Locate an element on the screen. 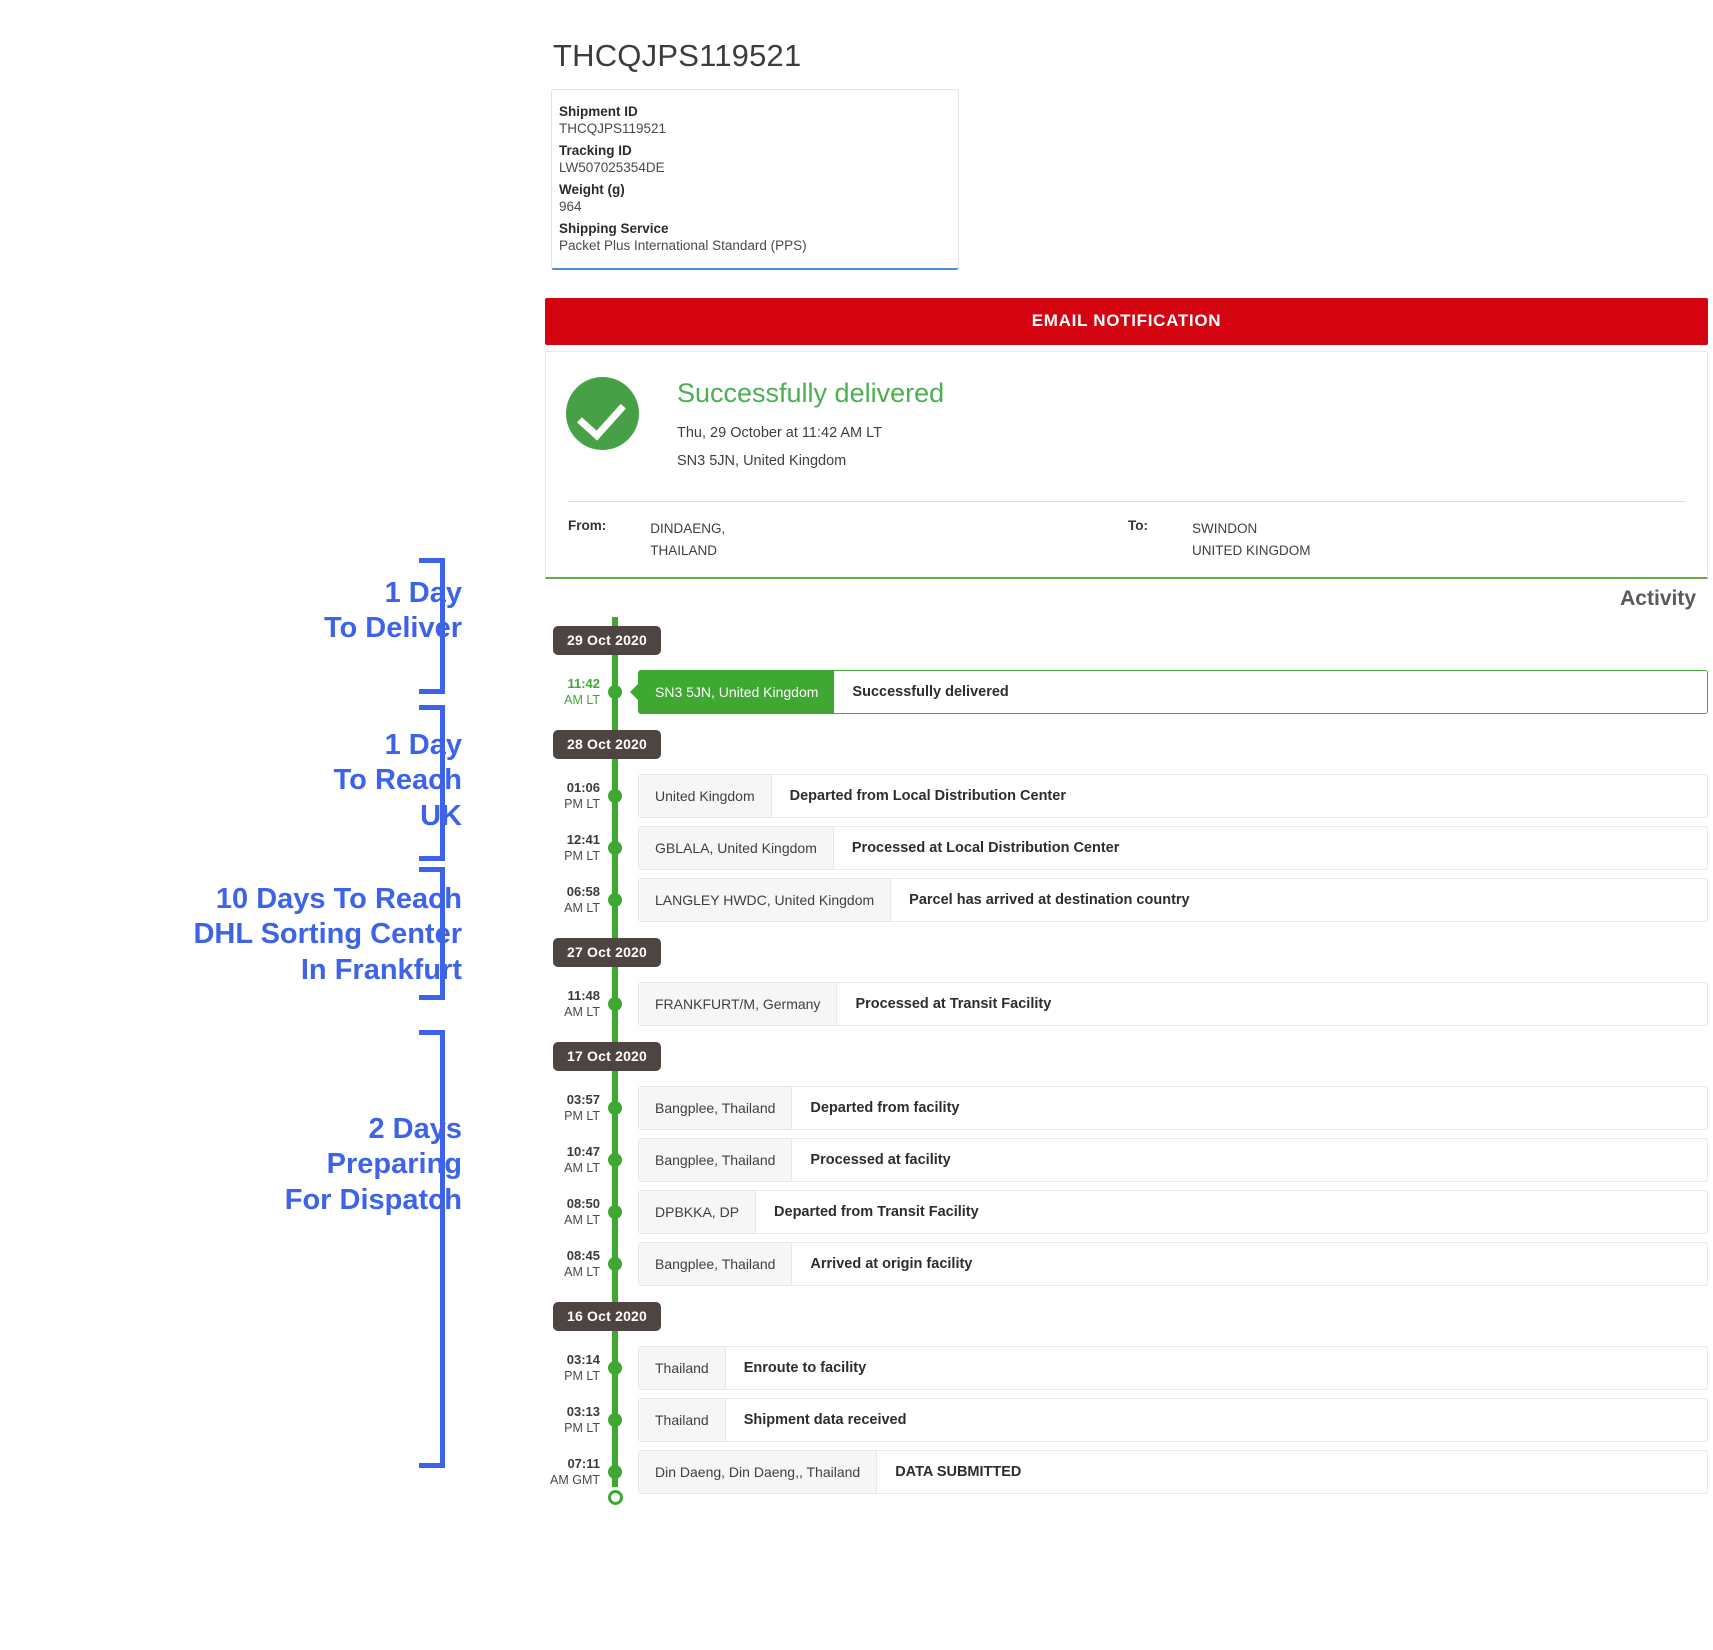  event-location: United Kingdom is located at coordinates (705, 796).